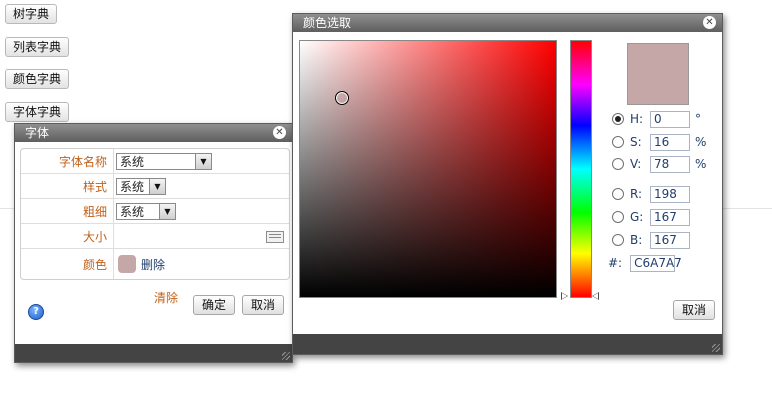 This screenshot has height=409, width=772. I want to click on saturation-radio, so click(618, 142).